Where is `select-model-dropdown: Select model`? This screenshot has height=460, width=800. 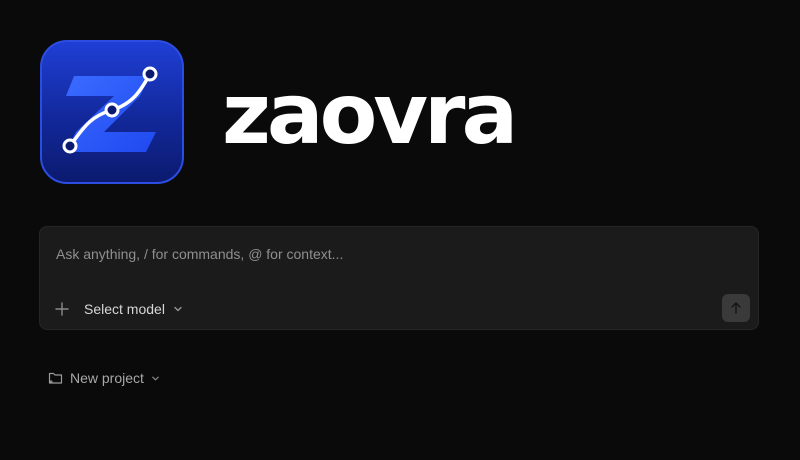
select-model-dropdown: Select model is located at coordinates (133, 309).